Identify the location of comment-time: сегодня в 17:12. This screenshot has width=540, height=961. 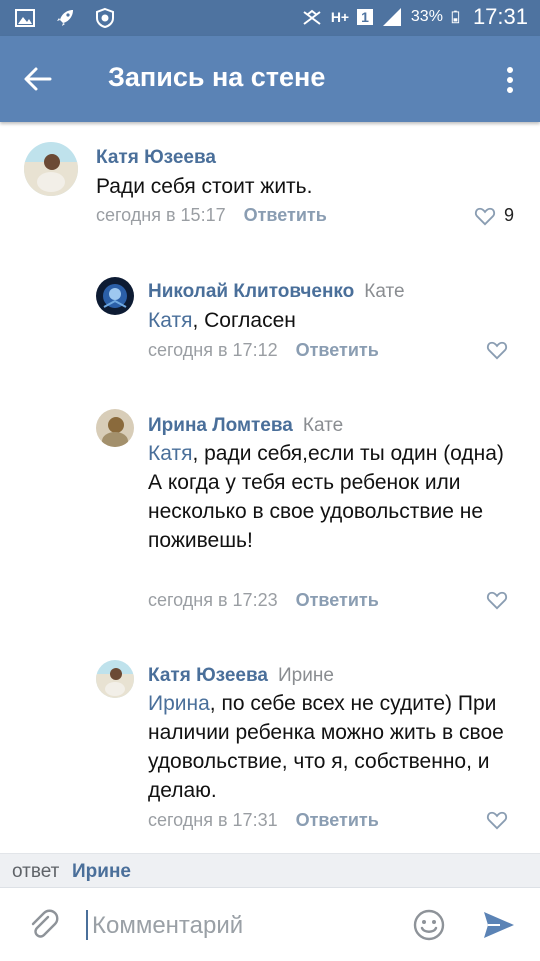
(213, 350).